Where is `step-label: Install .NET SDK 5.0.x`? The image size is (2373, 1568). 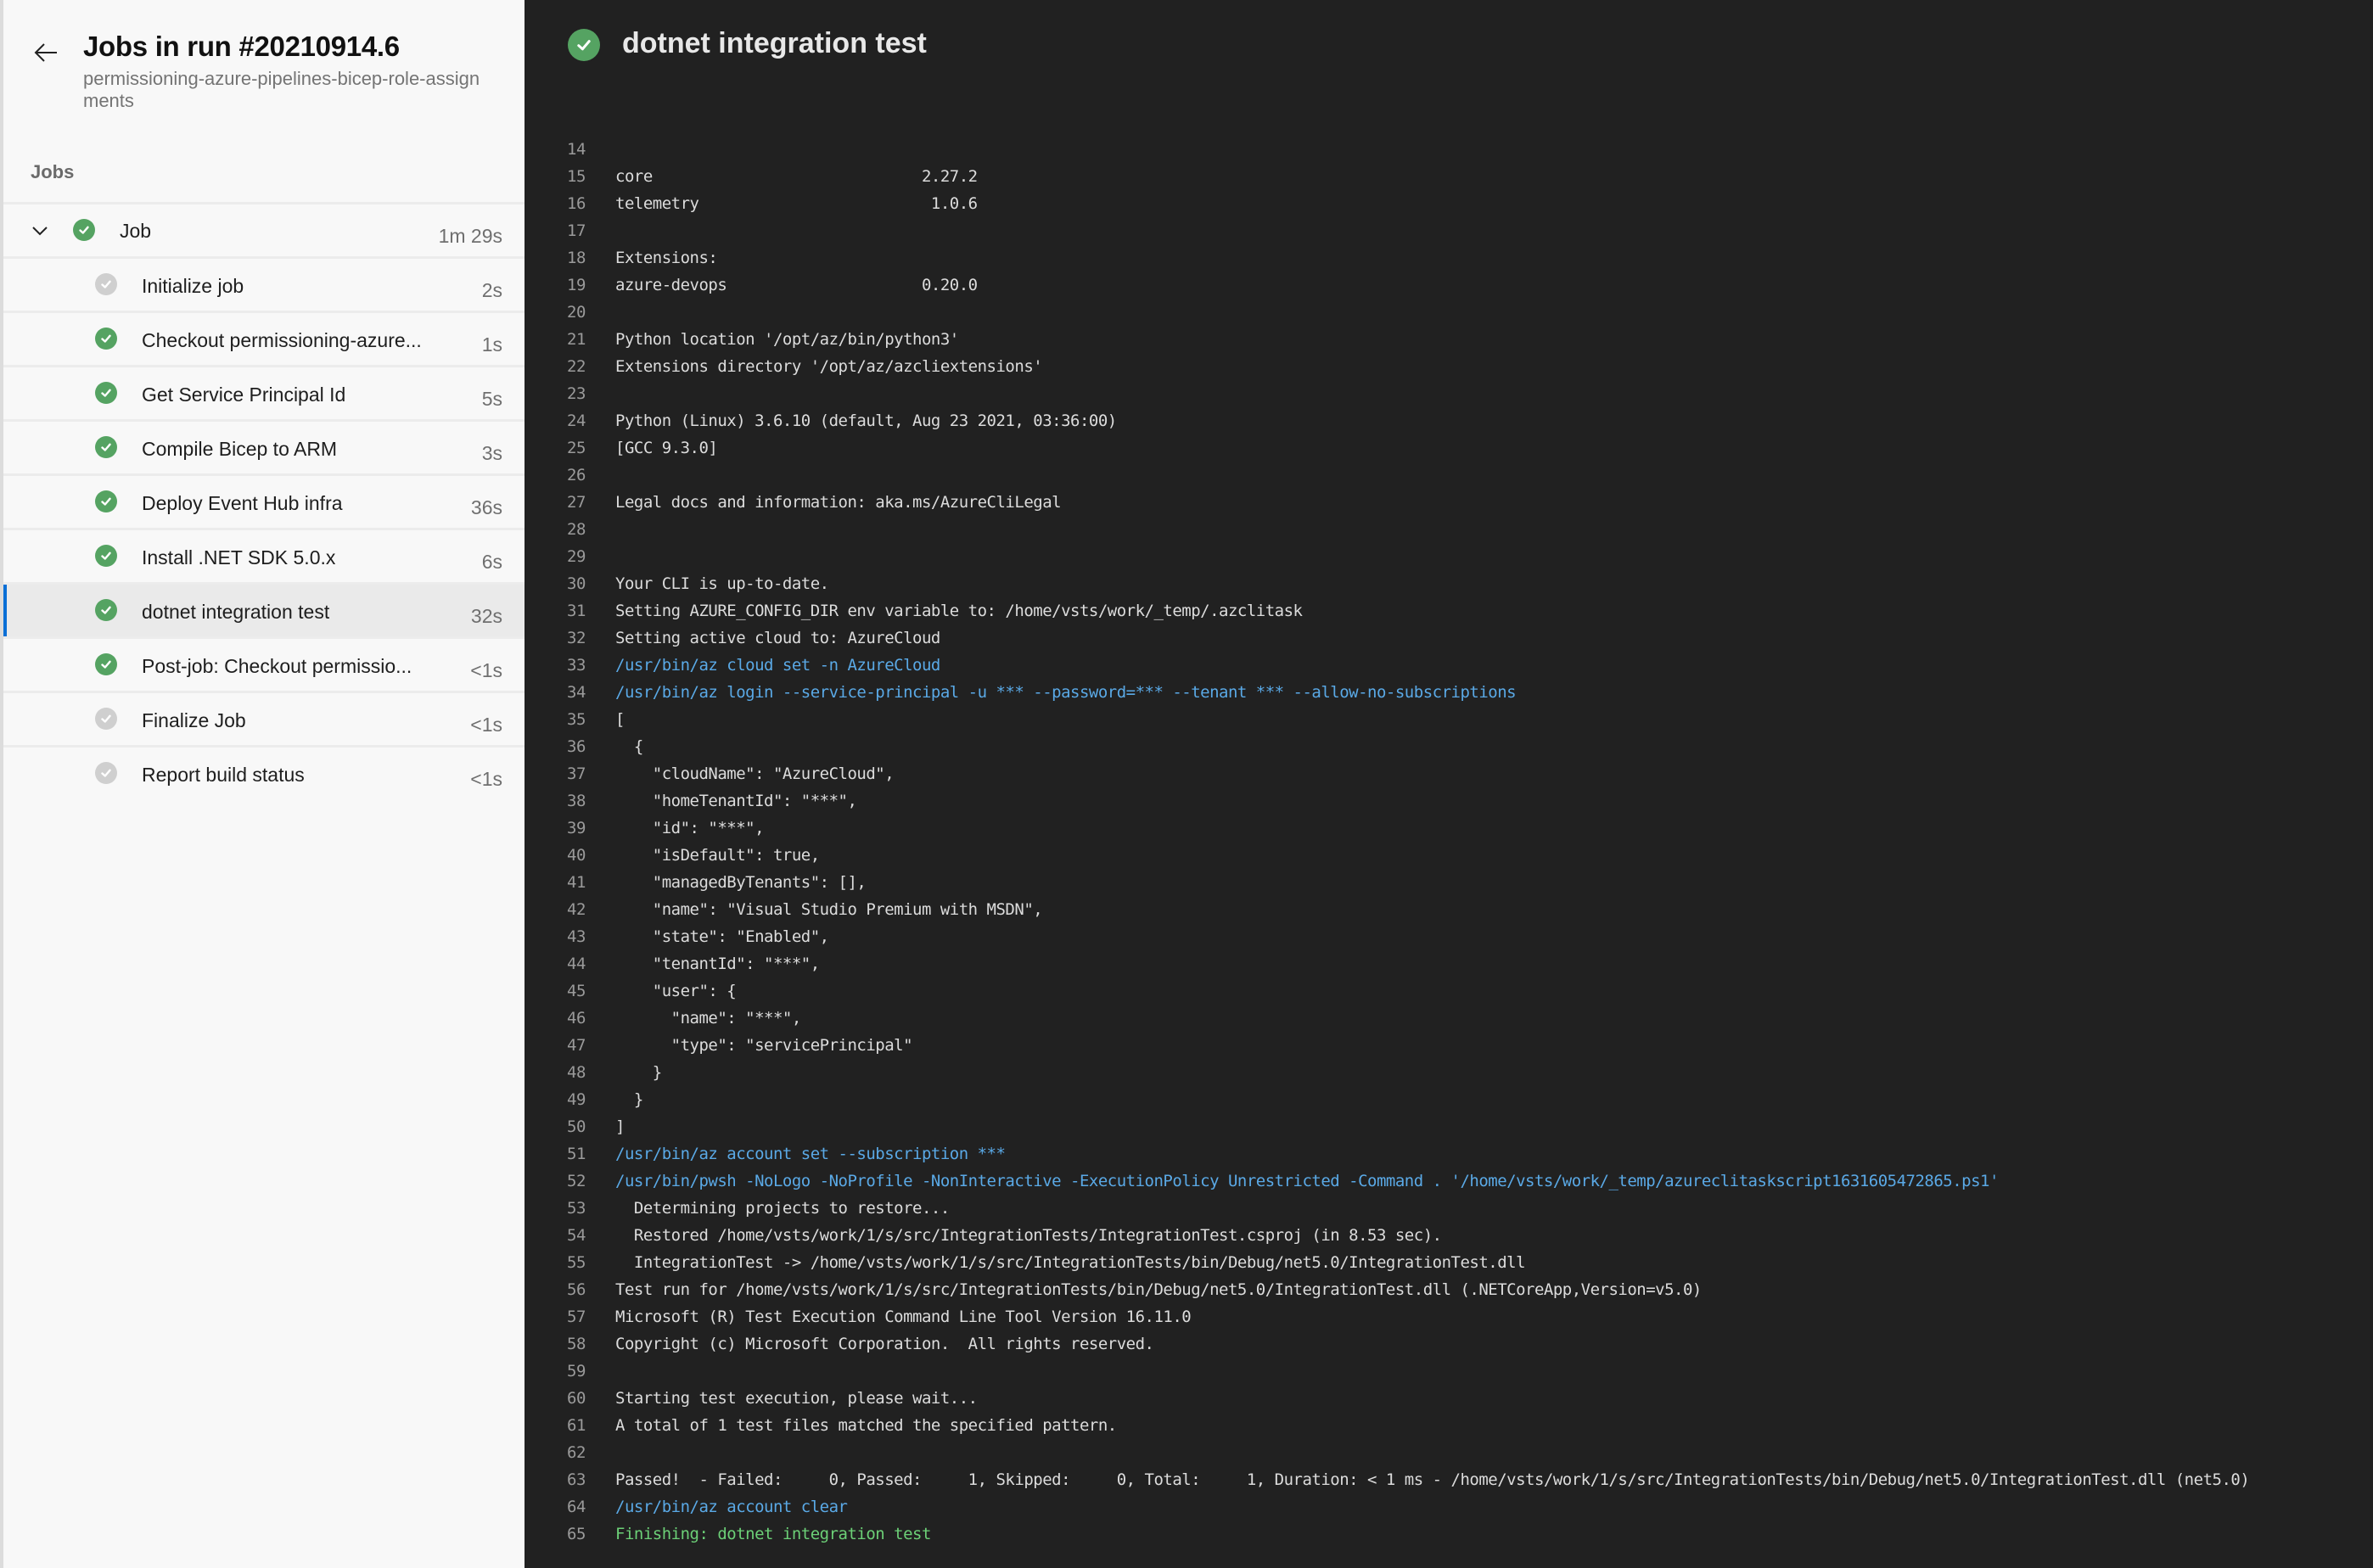 step-label: Install .NET SDK 5.0.x is located at coordinates (239, 557).